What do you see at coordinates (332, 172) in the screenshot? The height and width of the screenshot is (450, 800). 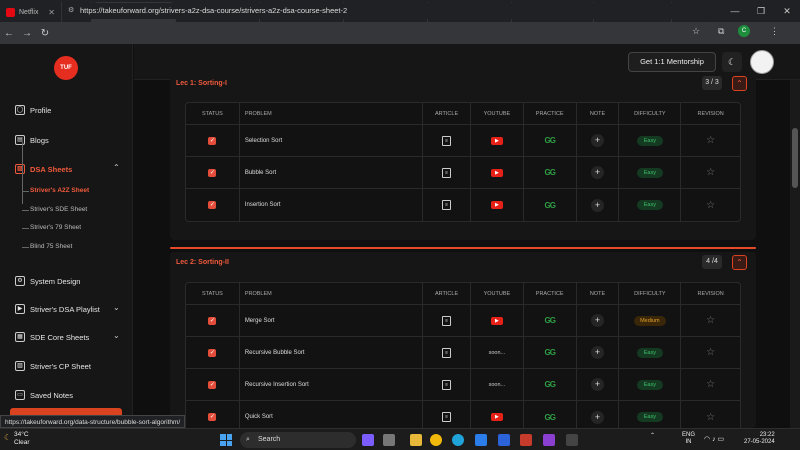 I see `problem-name: Bubble Sort` at bounding box center [332, 172].